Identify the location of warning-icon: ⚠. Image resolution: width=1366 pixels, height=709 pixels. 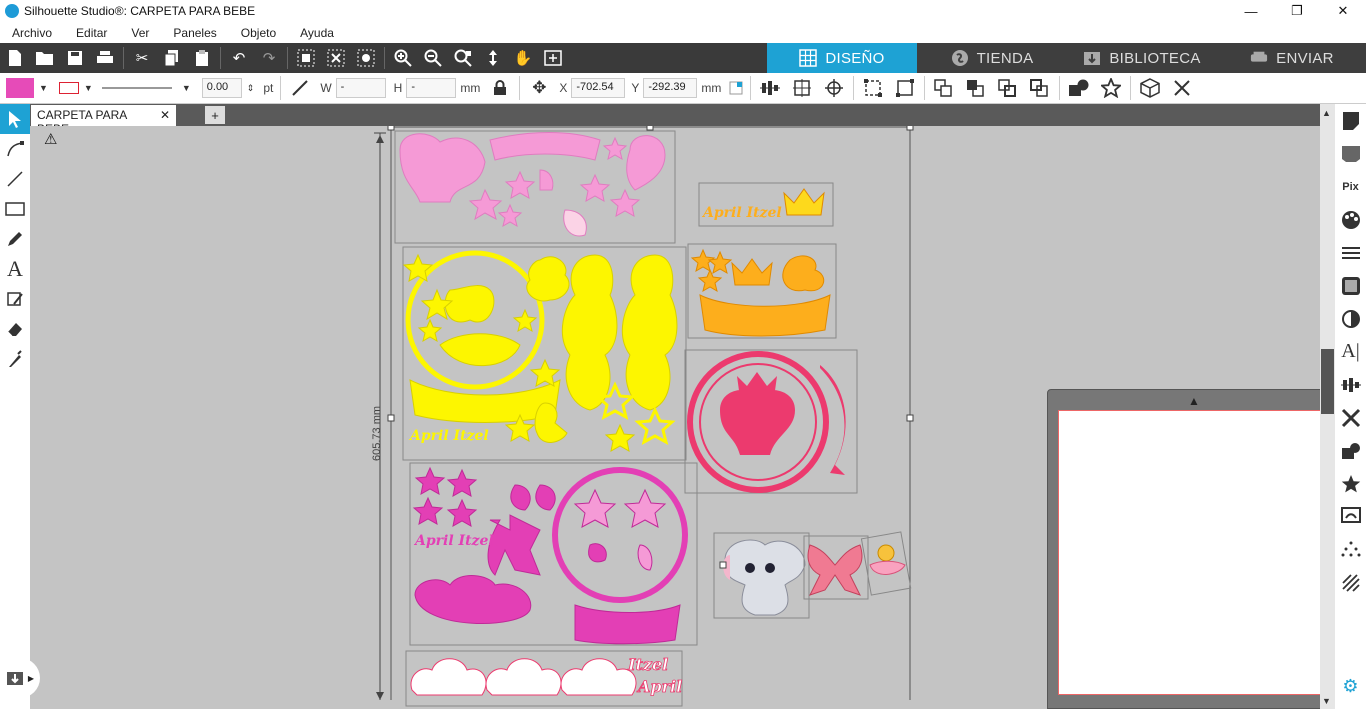
(50, 139).